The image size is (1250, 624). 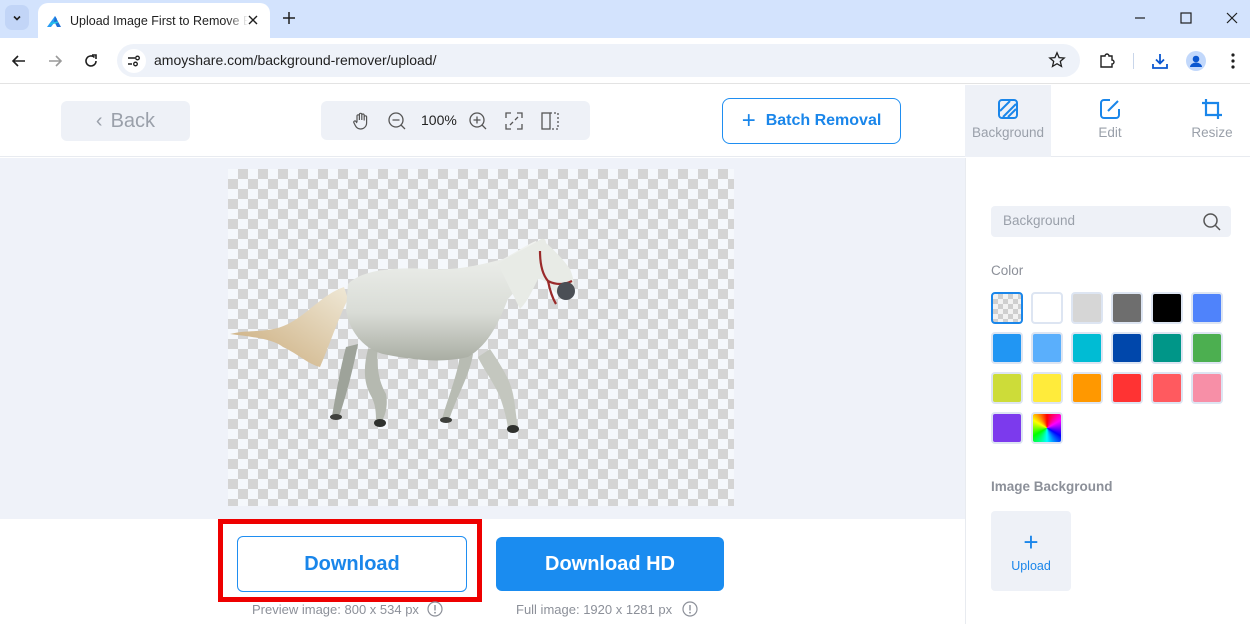 I want to click on forward-nav-button, so click(x=55, y=61).